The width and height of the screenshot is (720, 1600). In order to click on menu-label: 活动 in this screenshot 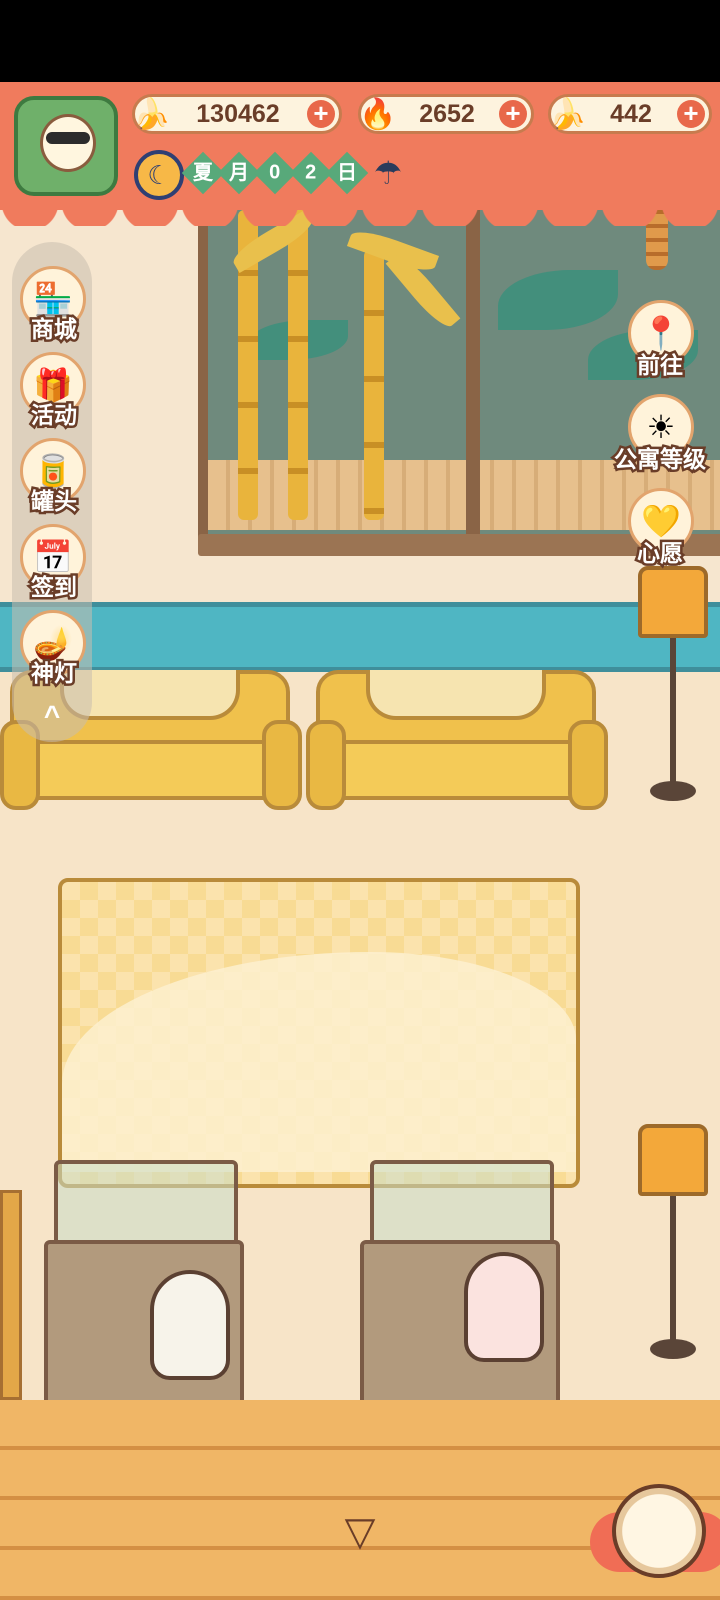, I will do `click(54, 415)`.